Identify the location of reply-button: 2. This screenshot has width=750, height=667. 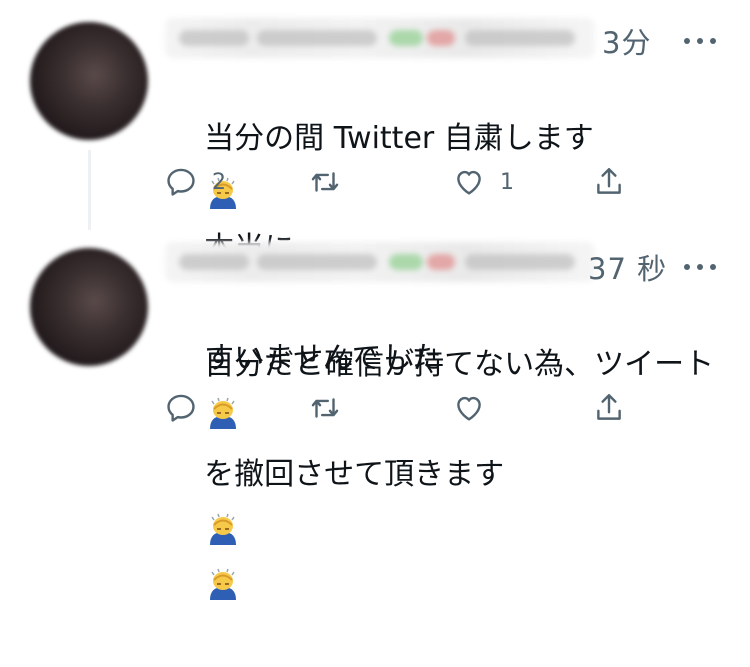
(195, 182).